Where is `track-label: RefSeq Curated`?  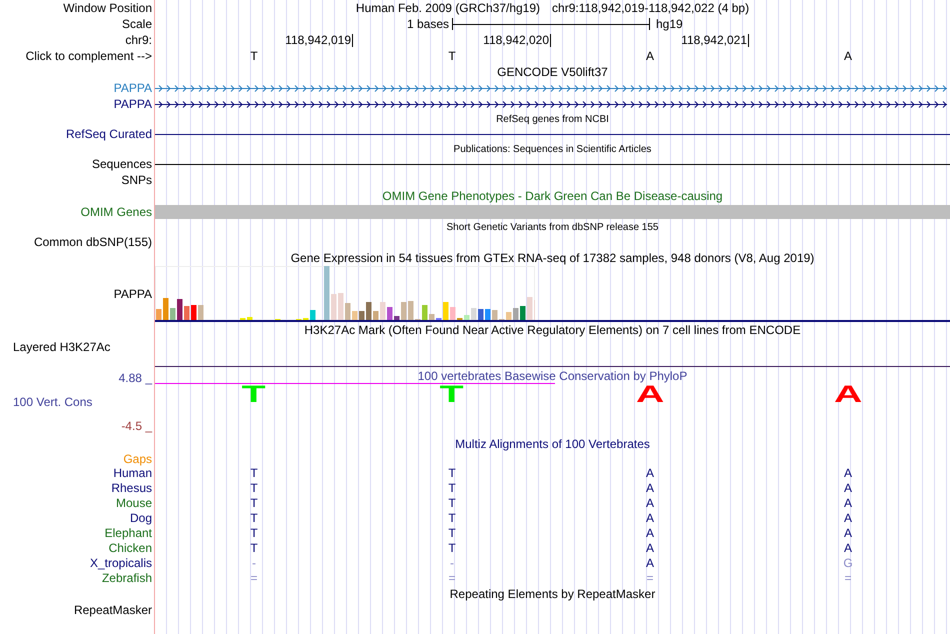 track-label: RefSeq Curated is located at coordinates (109, 134).